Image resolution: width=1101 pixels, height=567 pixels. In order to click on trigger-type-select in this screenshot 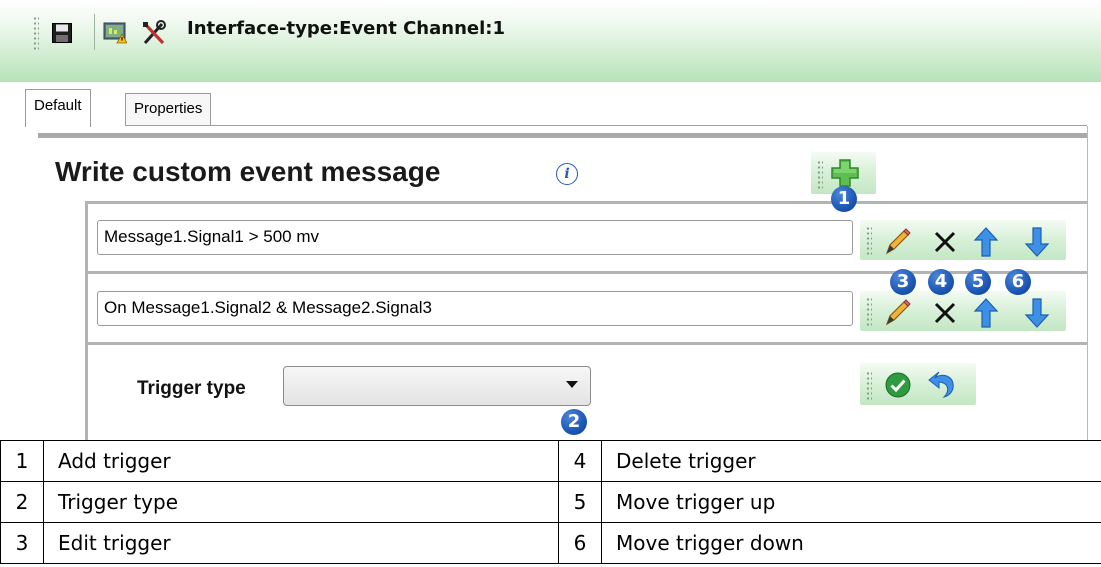, I will do `click(437, 386)`.